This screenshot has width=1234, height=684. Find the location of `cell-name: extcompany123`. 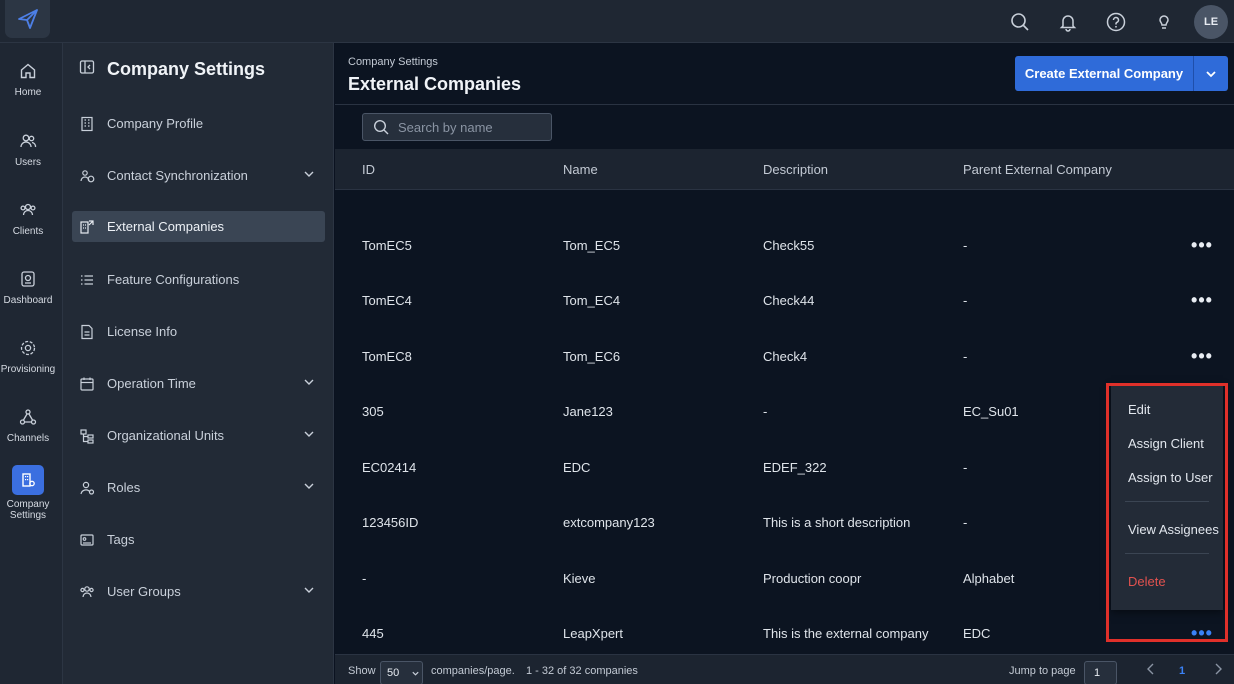

cell-name: extcompany123 is located at coordinates (609, 522).